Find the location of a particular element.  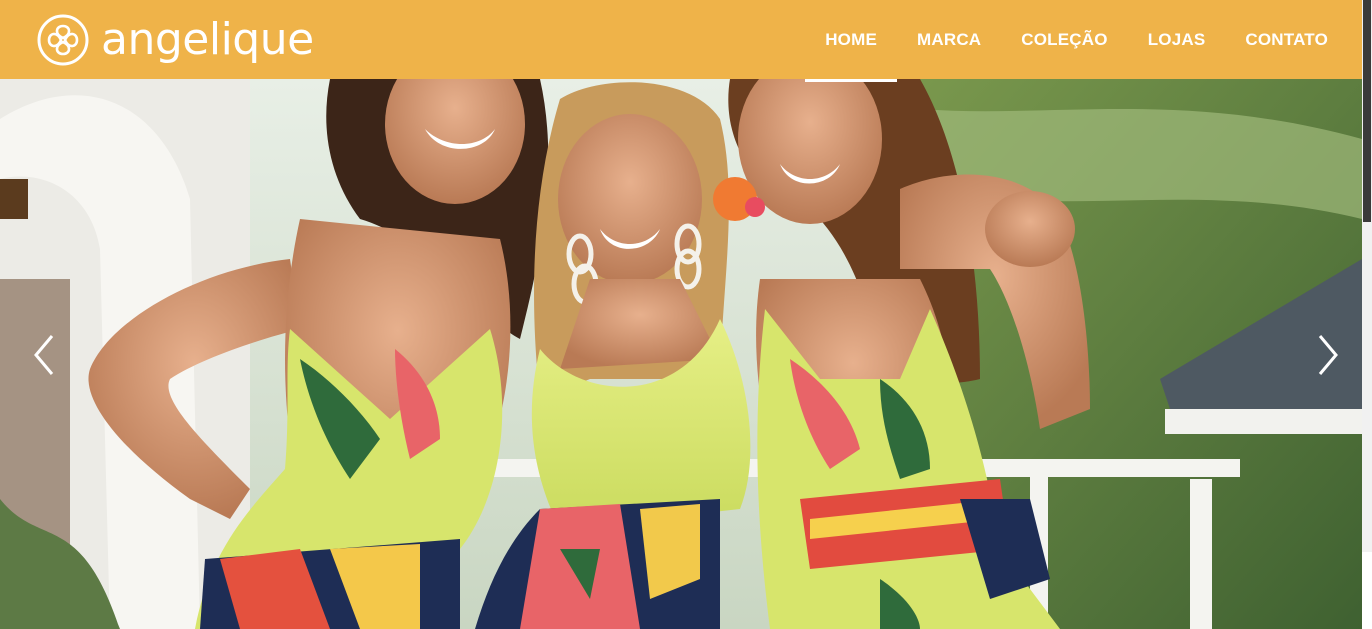

flower-logo-icon is located at coordinates (63, 40).